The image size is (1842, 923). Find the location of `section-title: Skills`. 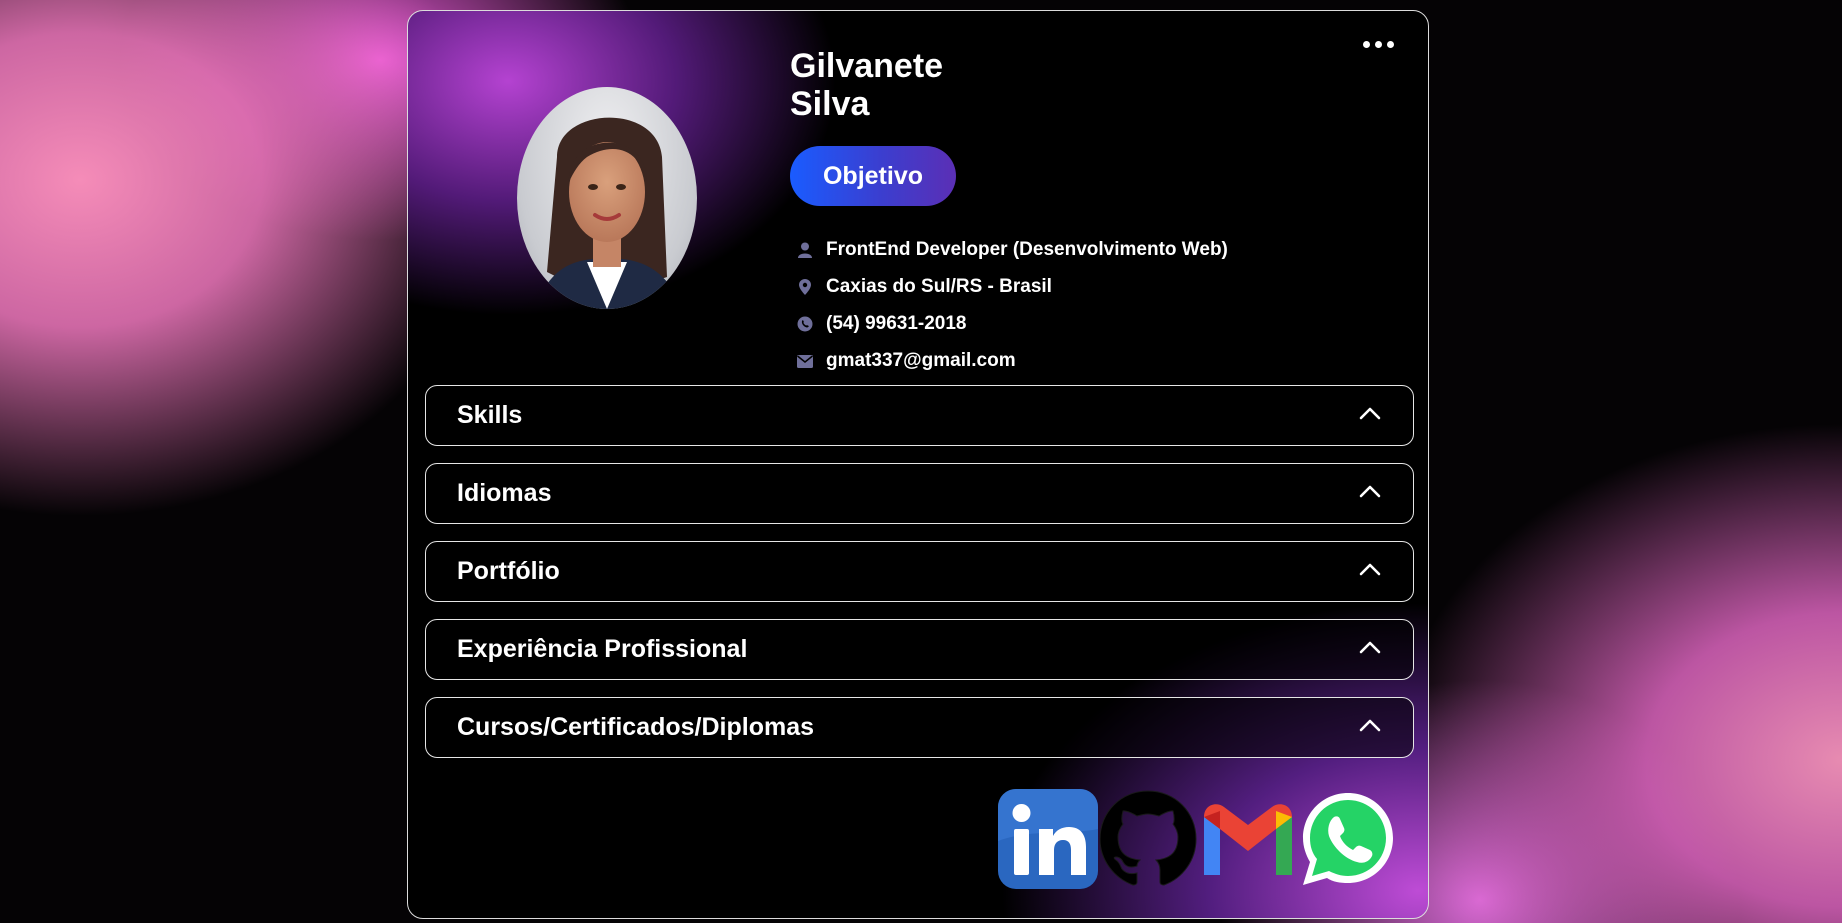

section-title: Skills is located at coordinates (490, 415).